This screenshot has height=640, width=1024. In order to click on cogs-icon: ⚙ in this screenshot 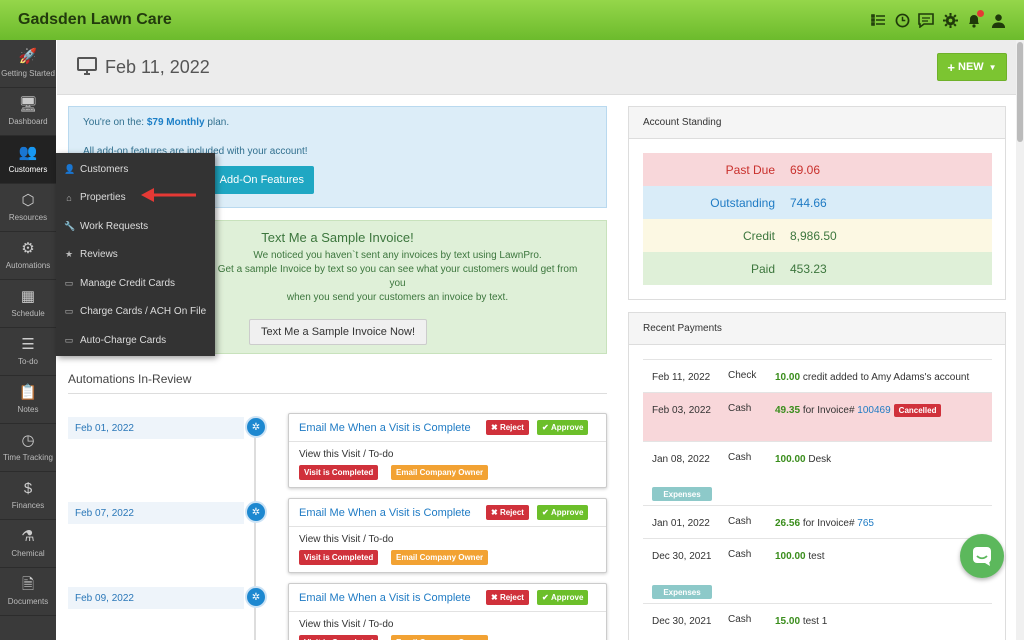, I will do `click(28, 249)`.